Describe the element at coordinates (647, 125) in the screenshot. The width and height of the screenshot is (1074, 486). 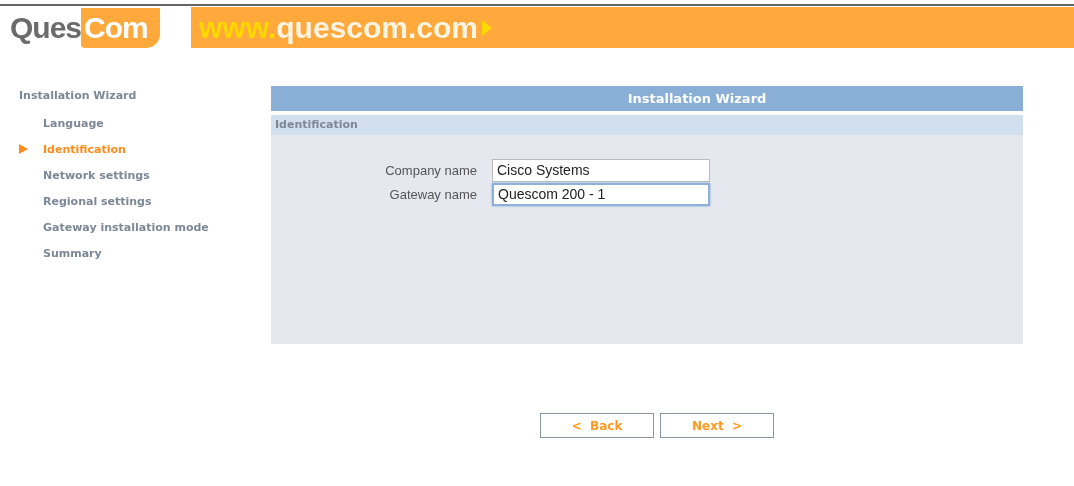
I see `section-title: Identification` at that location.